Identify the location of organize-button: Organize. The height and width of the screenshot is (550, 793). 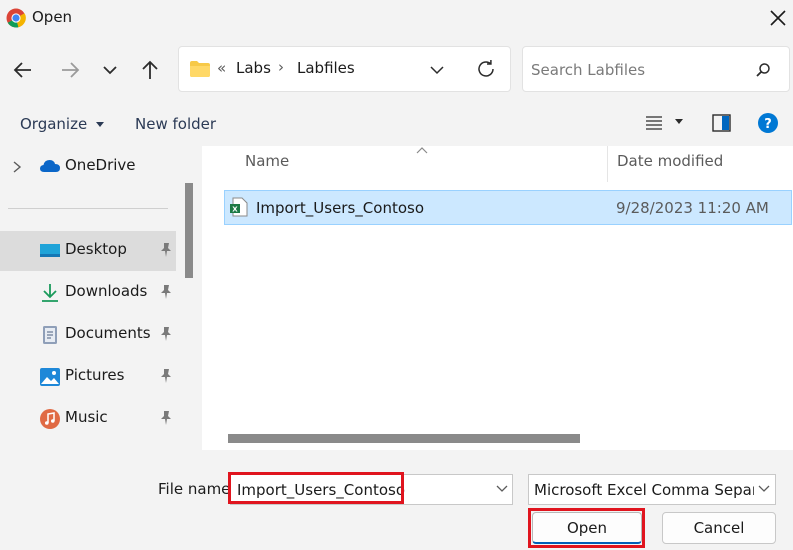
(62, 124).